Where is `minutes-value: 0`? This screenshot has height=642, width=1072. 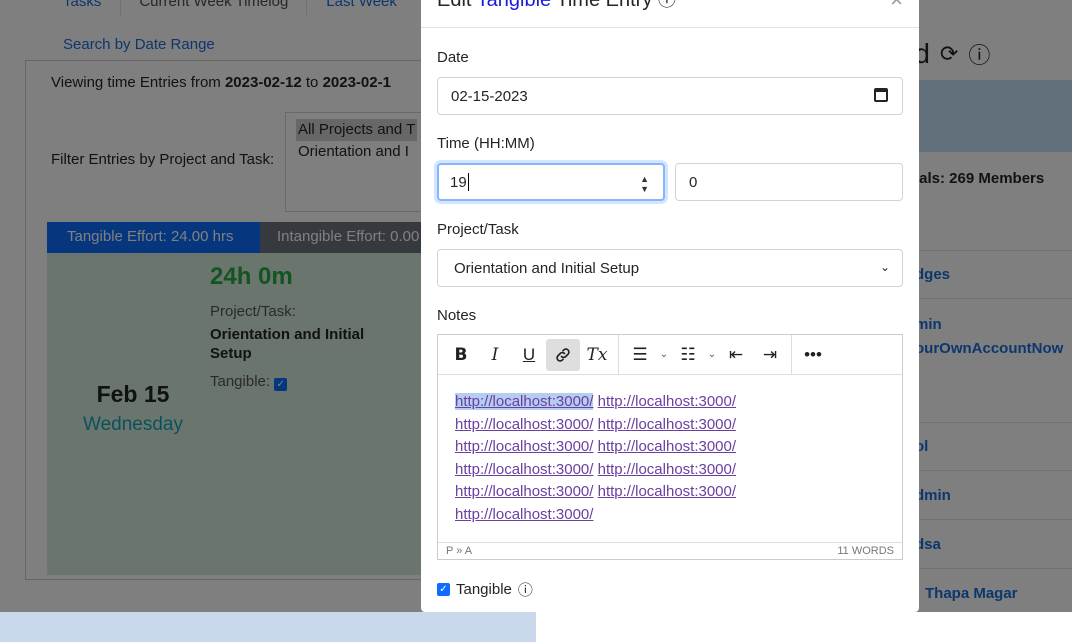 minutes-value: 0 is located at coordinates (693, 182).